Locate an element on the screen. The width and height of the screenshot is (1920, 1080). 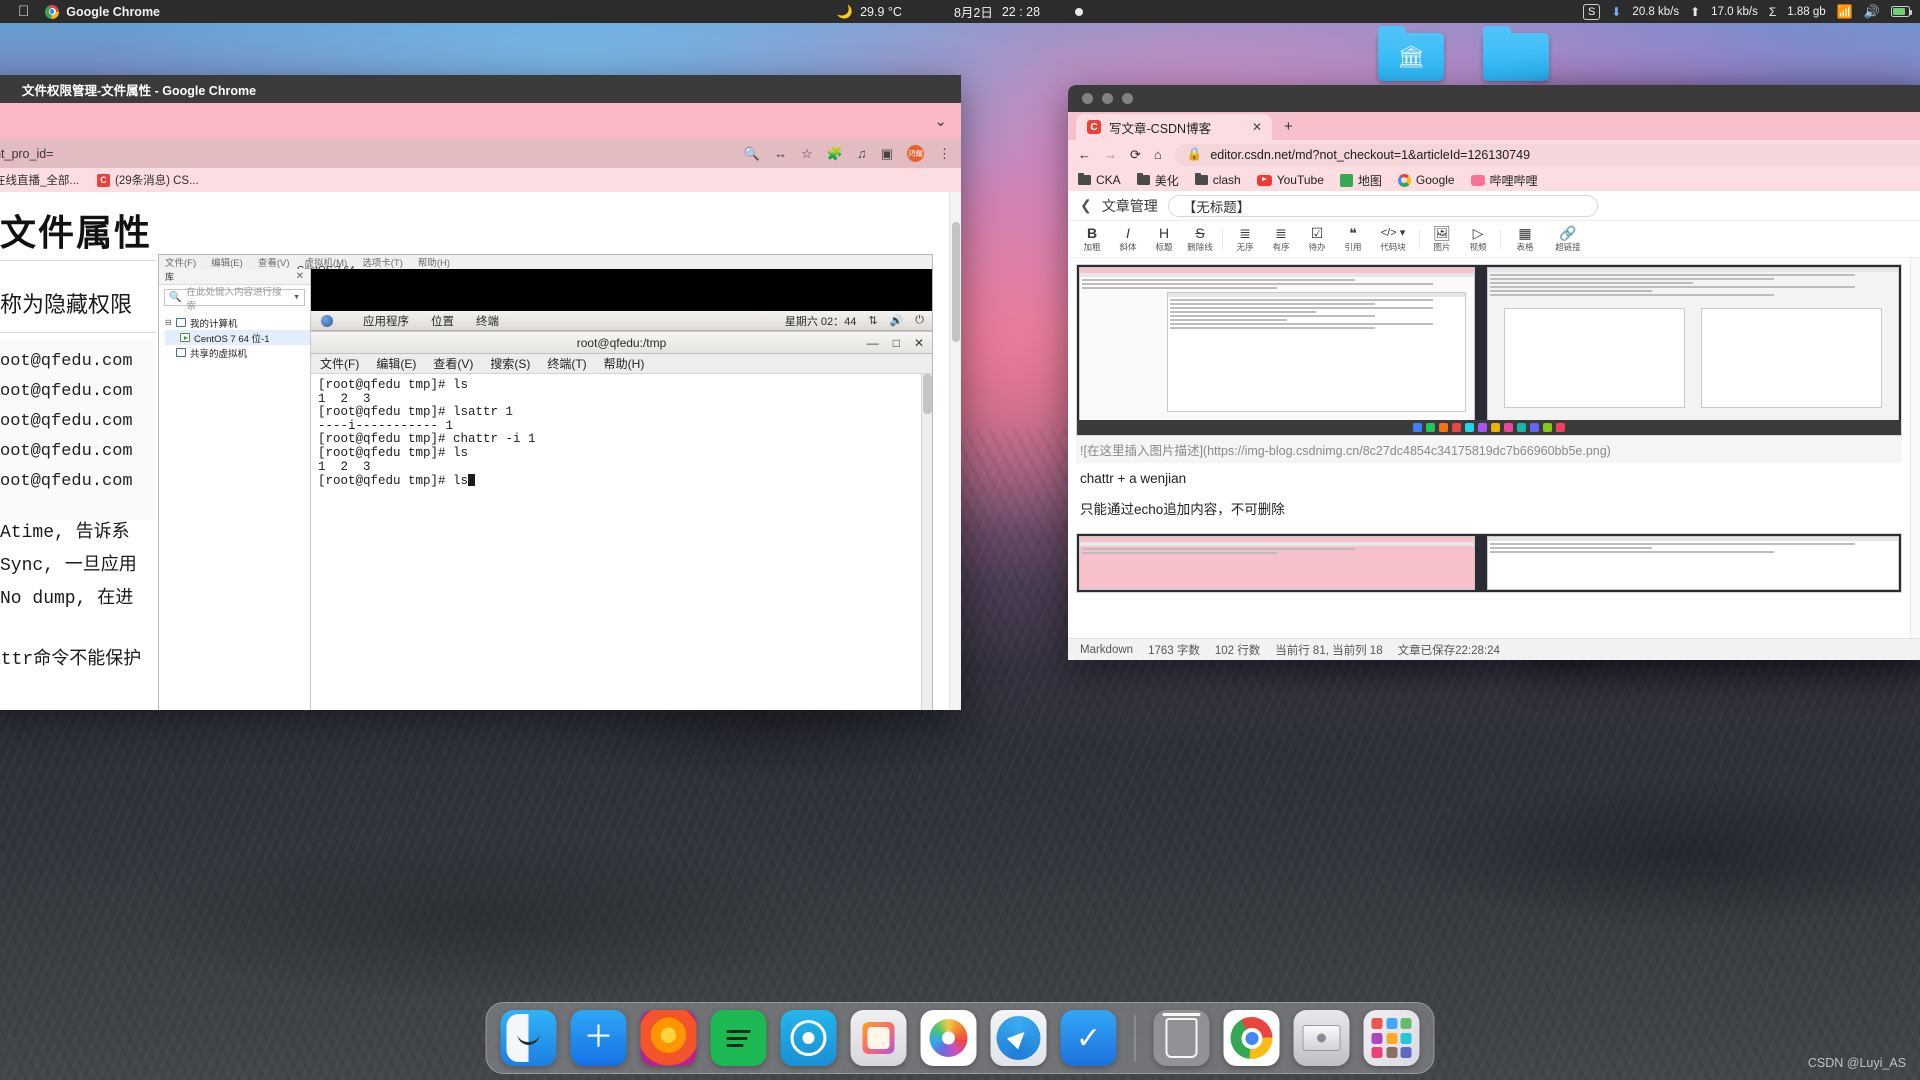
forward-icon: → is located at coordinates (1110, 154).